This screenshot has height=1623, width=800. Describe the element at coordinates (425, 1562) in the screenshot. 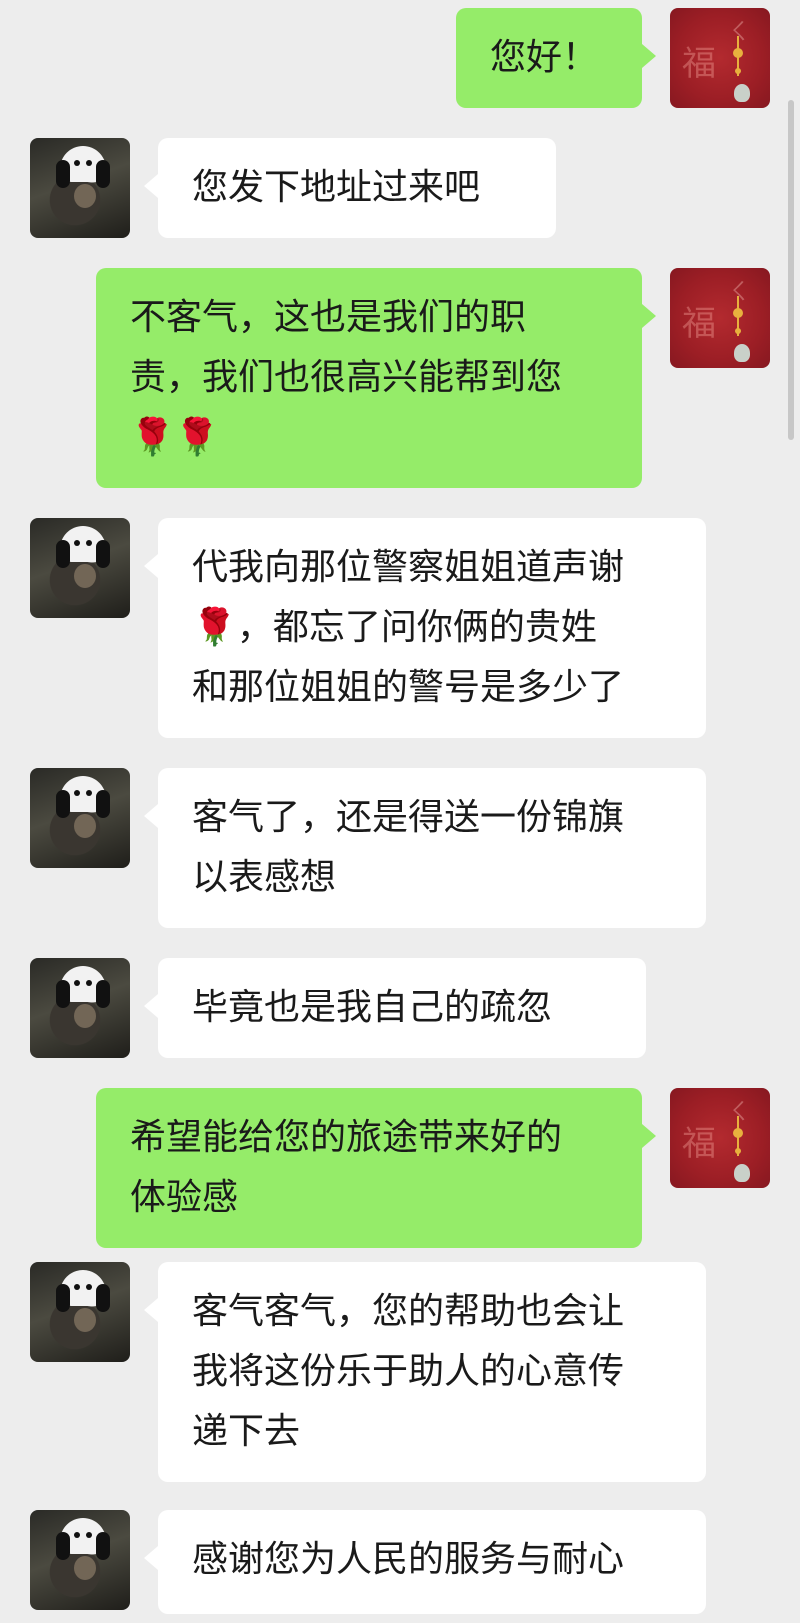

I see `message-bubble-incoming: 感谢您为人民的服务与耐心` at that location.